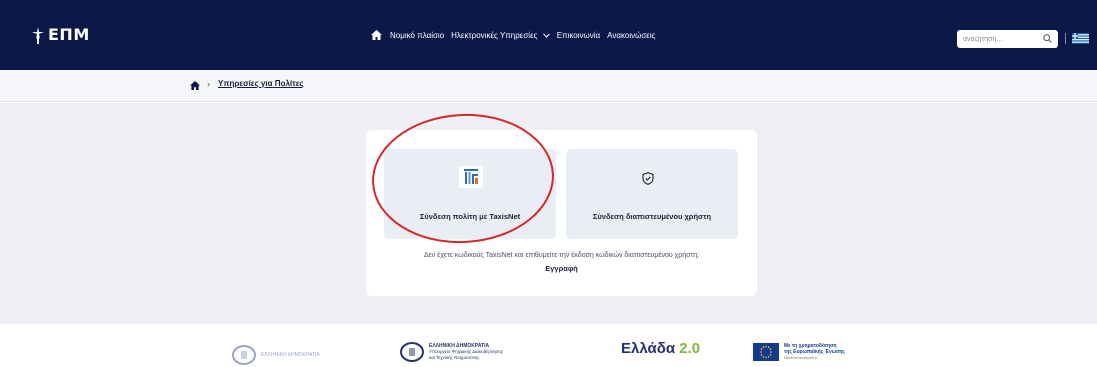  Describe the element at coordinates (261, 83) in the screenshot. I see `breadcrumb-current: Υπηρεσίες για Πολίτες` at that location.